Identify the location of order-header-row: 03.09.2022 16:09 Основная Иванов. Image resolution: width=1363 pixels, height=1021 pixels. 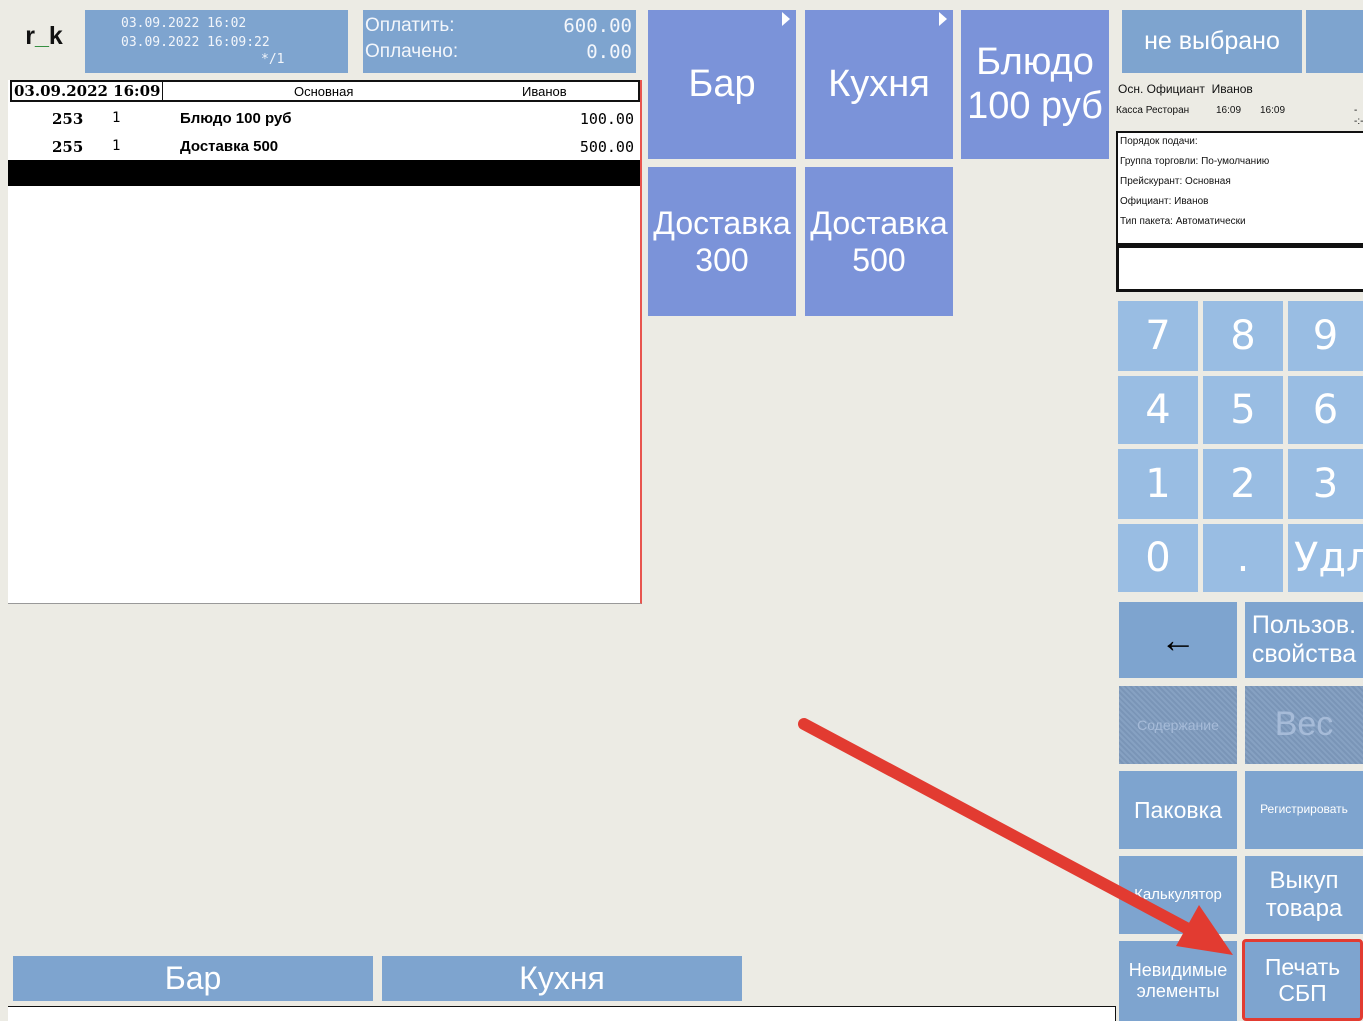
(325, 91).